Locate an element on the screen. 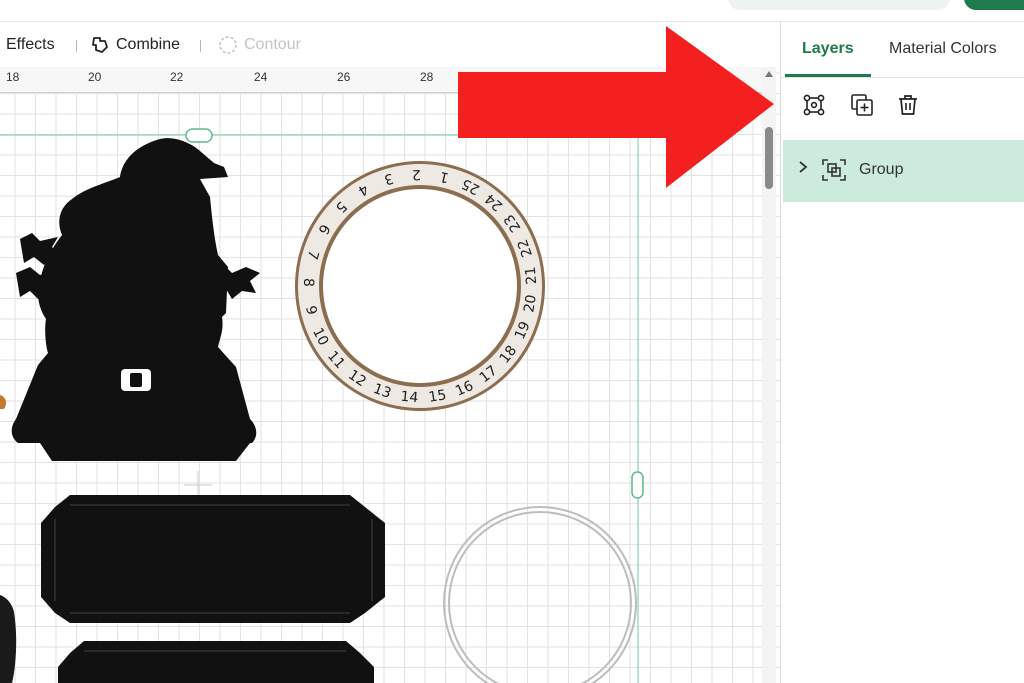  effects-button: Effects is located at coordinates (30, 45).